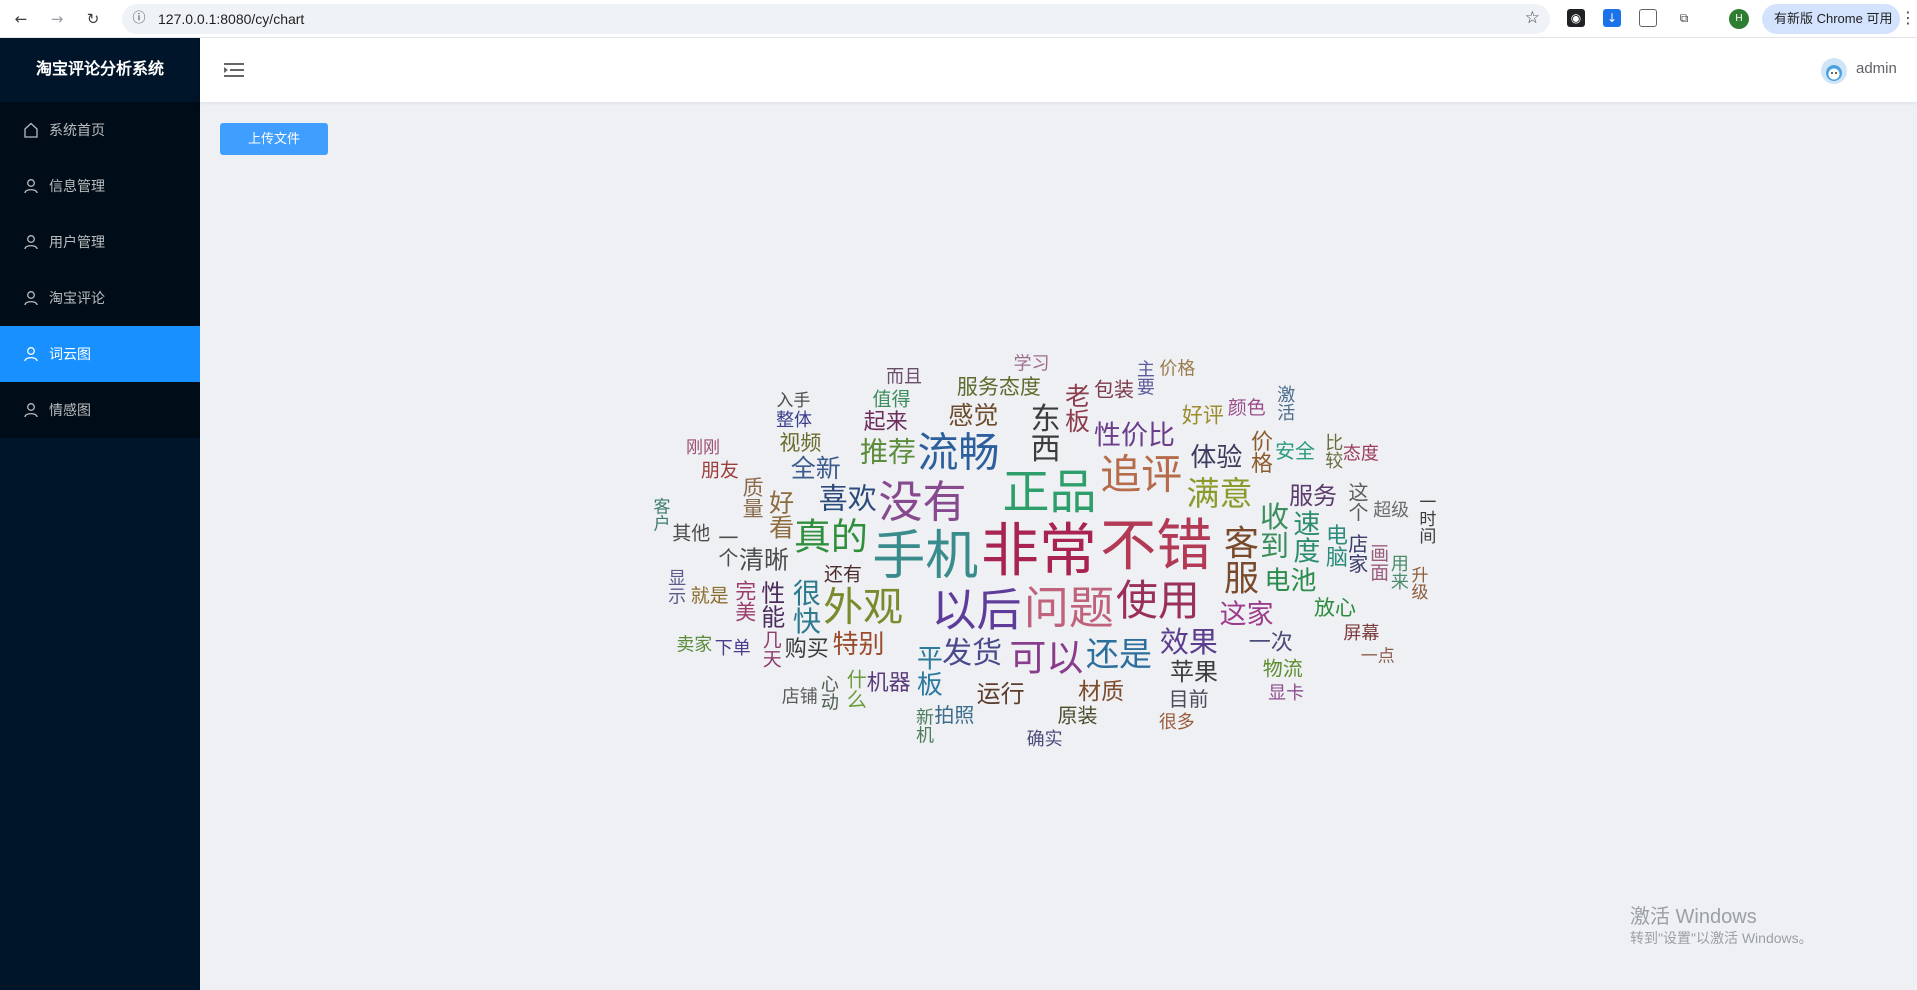 Image resolution: width=1917 pixels, height=990 pixels. What do you see at coordinates (1418, 583) in the screenshot?
I see `word-cloud-word: 升级` at bounding box center [1418, 583].